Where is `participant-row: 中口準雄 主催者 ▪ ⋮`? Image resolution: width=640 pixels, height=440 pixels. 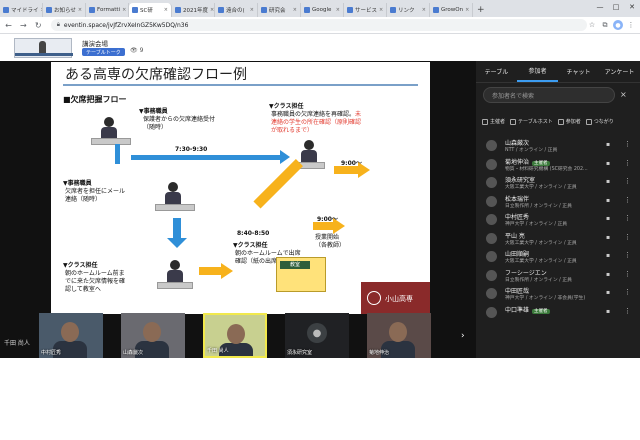 participant-row: 中口準雄 主催者 ▪ ⋮ is located at coordinates (558, 313).